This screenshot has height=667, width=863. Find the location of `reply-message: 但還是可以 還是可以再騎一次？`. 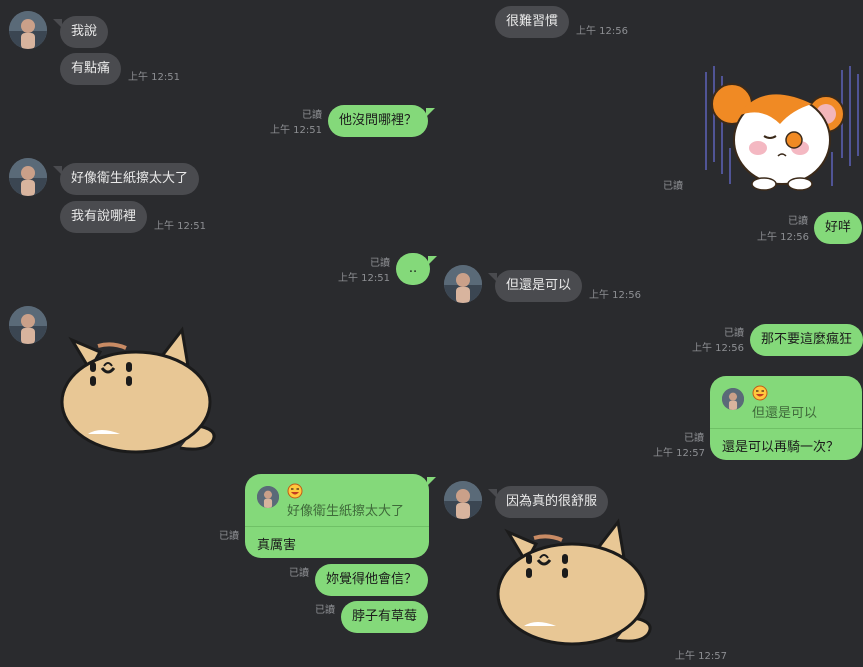

reply-message: 但還是可以 還是可以再騎一次？ is located at coordinates (786, 418).